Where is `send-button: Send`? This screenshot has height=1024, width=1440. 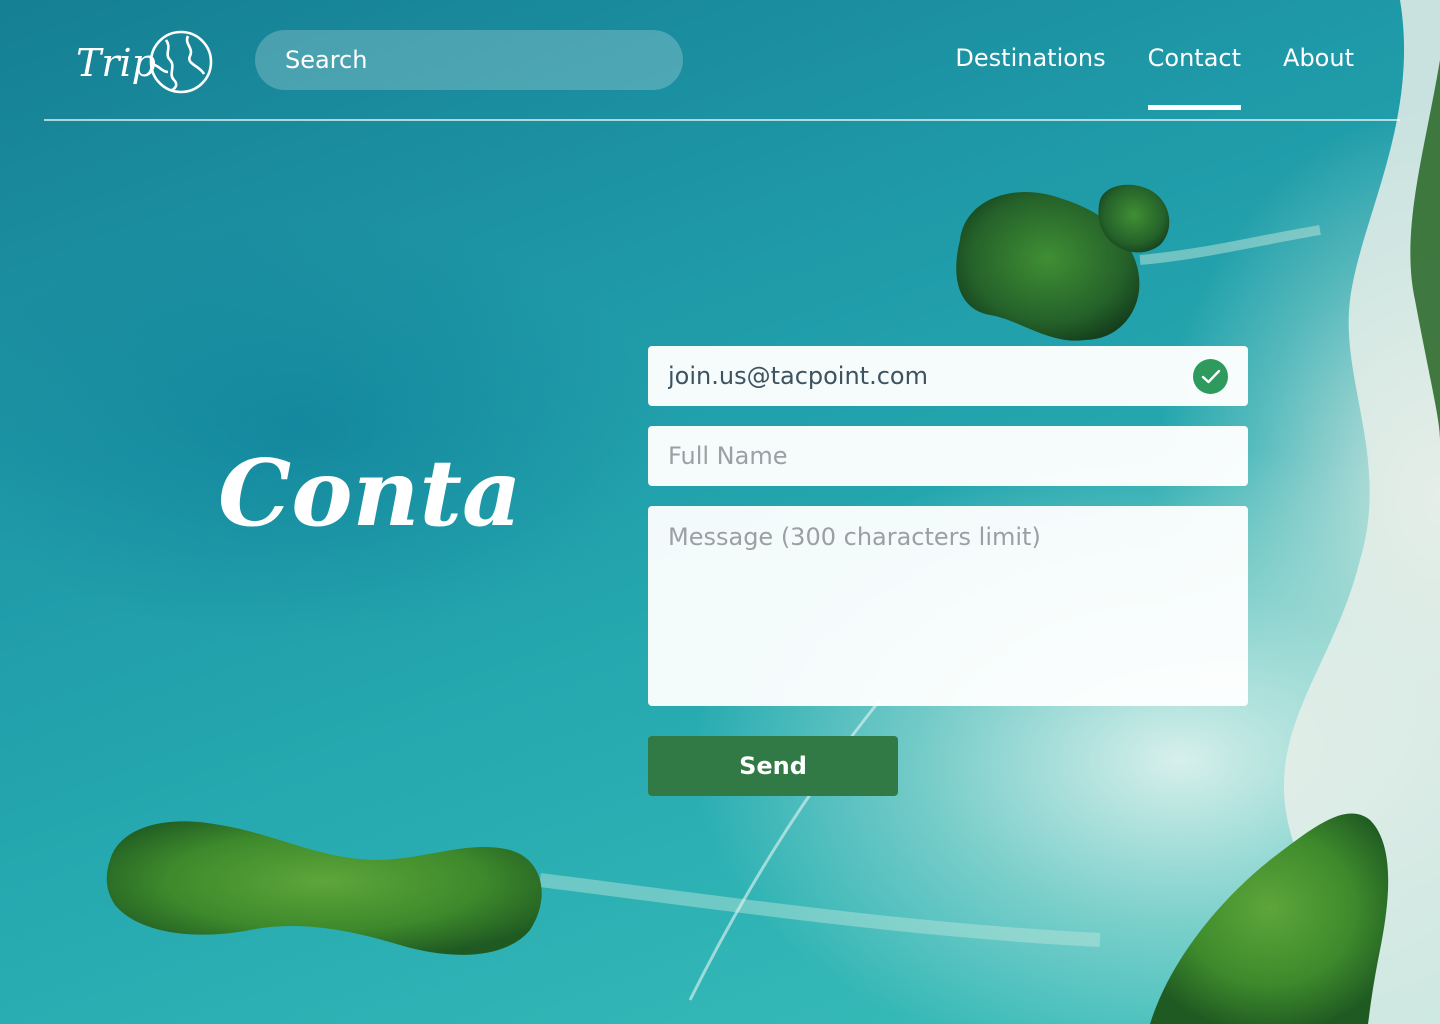 send-button: Send is located at coordinates (773, 766).